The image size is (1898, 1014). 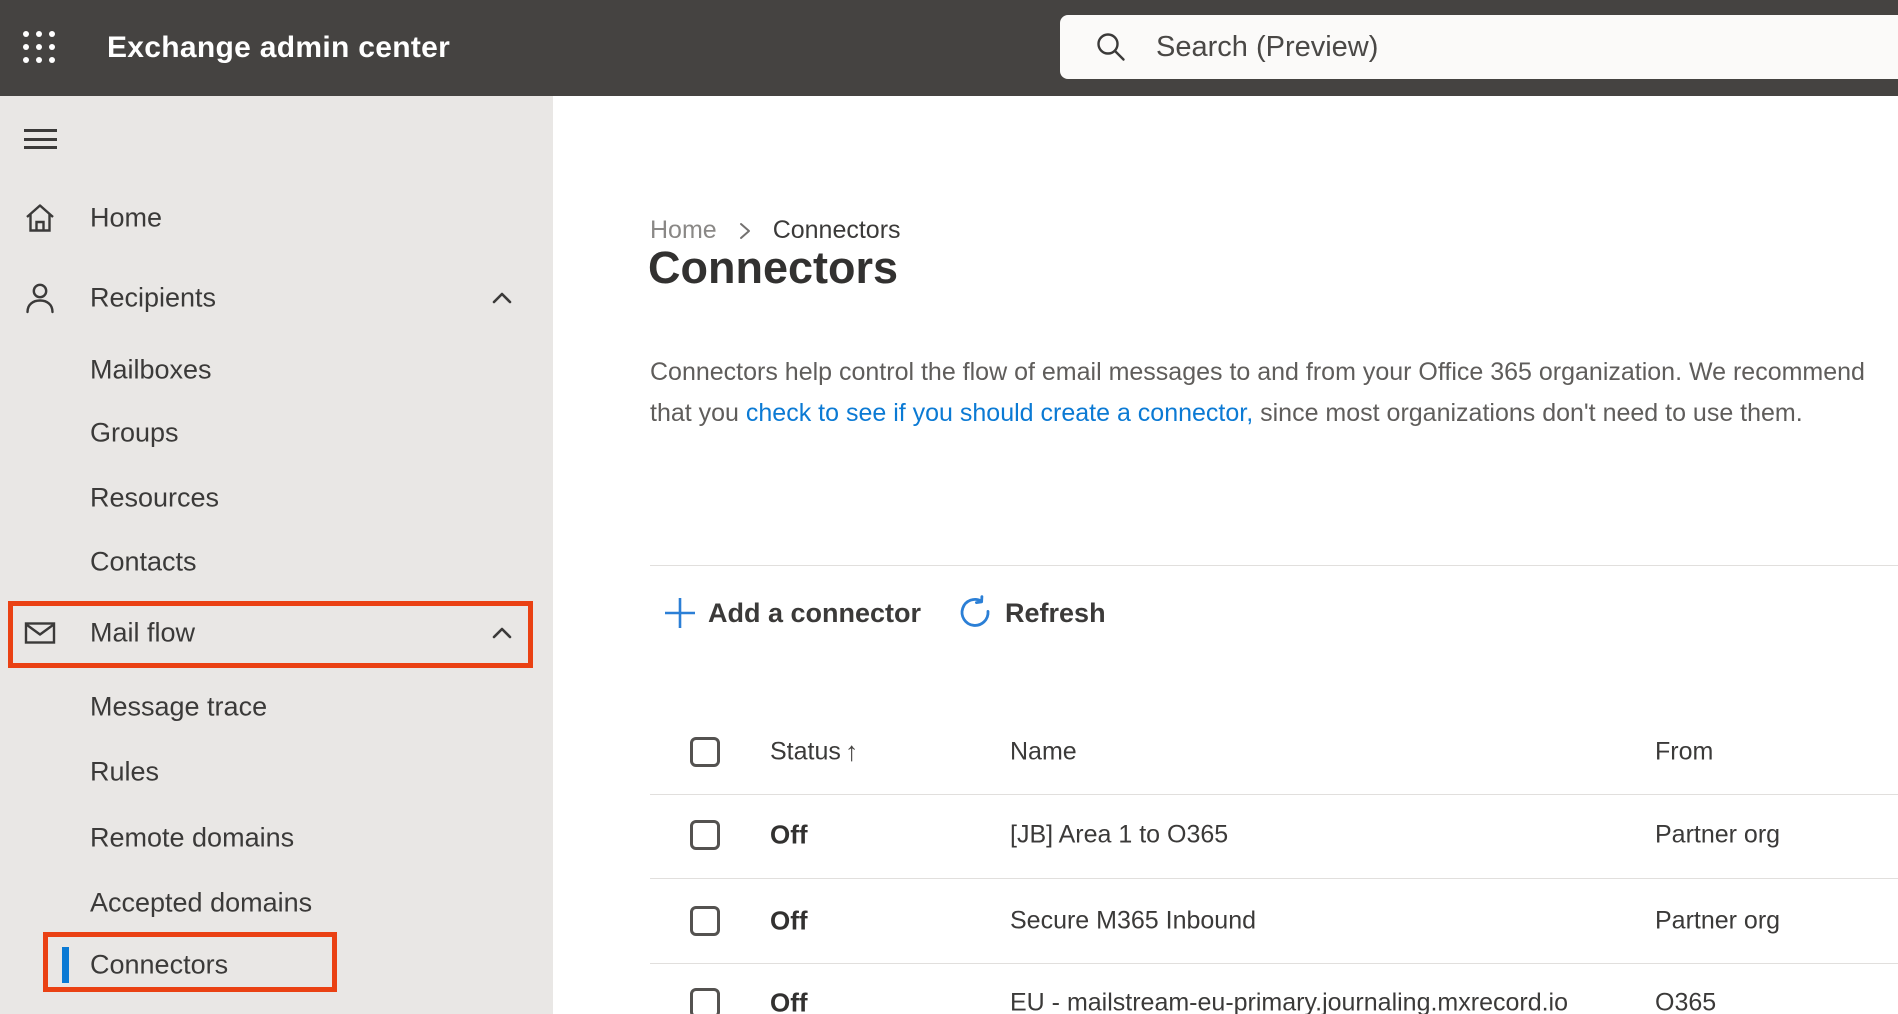 What do you see at coordinates (40, 633) in the screenshot?
I see `mail-icon` at bounding box center [40, 633].